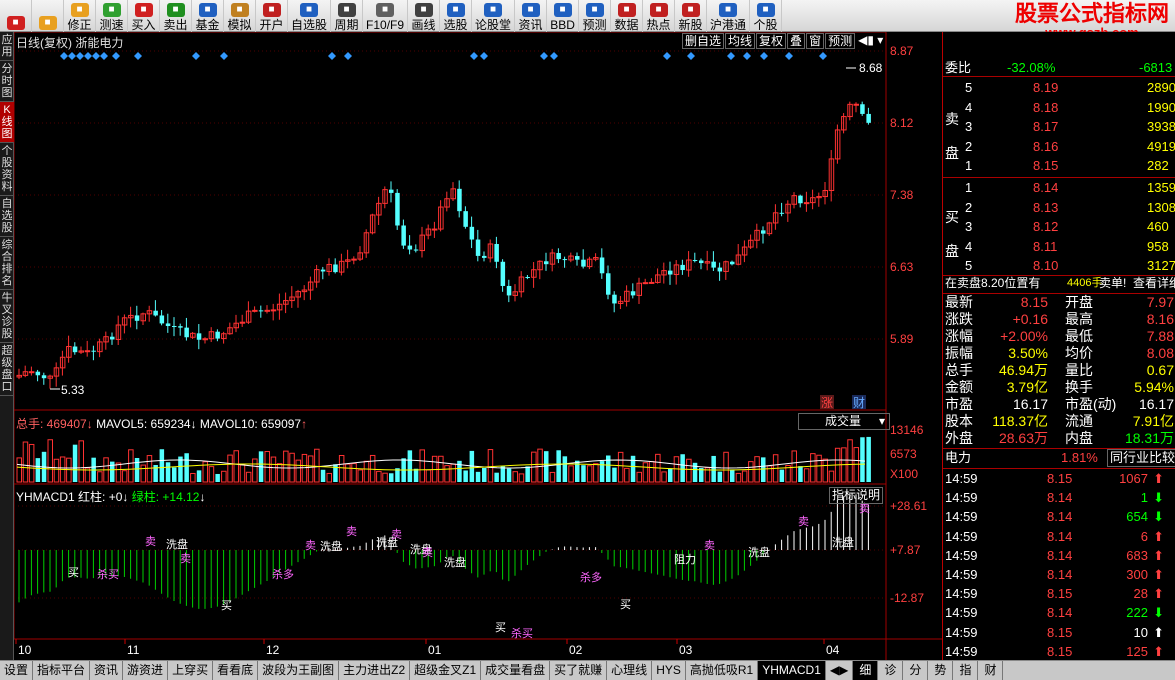 This screenshot has width=1175, height=680. I want to click on panel-tab-2: 分, so click(916, 670).